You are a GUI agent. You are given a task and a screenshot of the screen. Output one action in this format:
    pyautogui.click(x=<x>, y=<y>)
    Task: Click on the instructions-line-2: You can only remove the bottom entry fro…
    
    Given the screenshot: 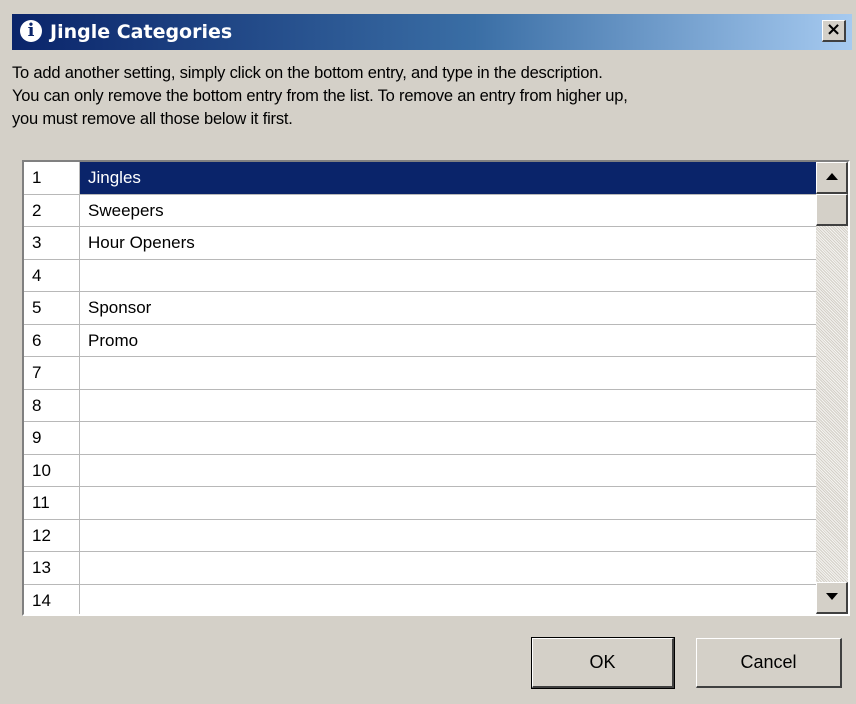 What is the action you would take?
    pyautogui.click(x=320, y=96)
    